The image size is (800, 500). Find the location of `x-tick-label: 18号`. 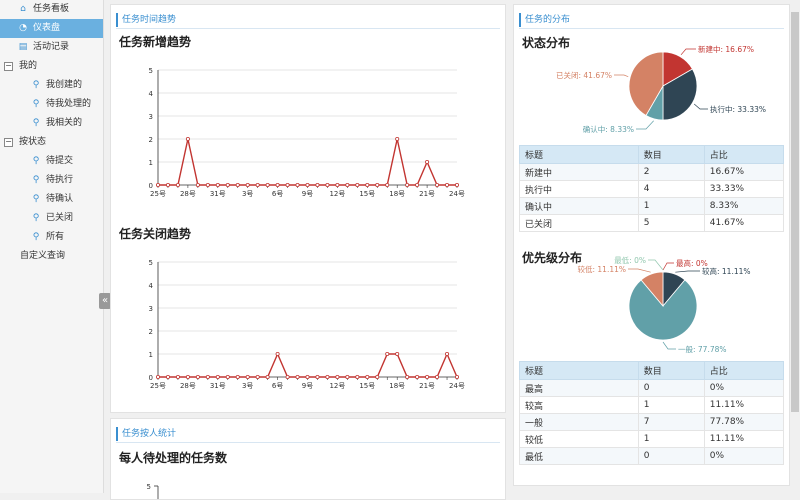

x-tick-label: 18号 is located at coordinates (397, 194).